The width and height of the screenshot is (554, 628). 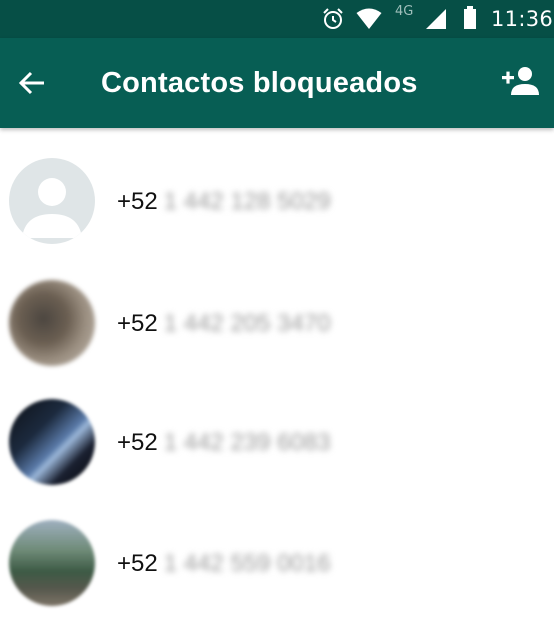 What do you see at coordinates (436, 19) in the screenshot?
I see `signal-icon` at bounding box center [436, 19].